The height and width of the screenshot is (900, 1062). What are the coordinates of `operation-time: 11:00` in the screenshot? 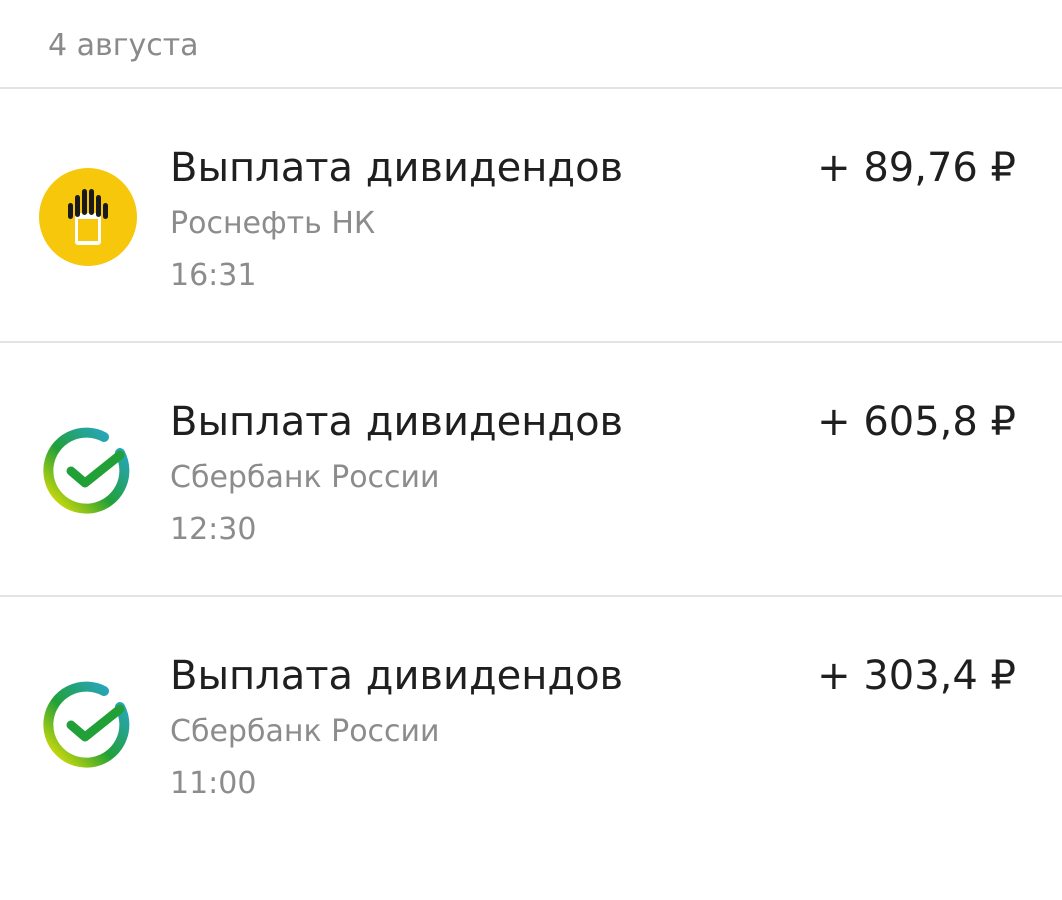 It's located at (213, 783).